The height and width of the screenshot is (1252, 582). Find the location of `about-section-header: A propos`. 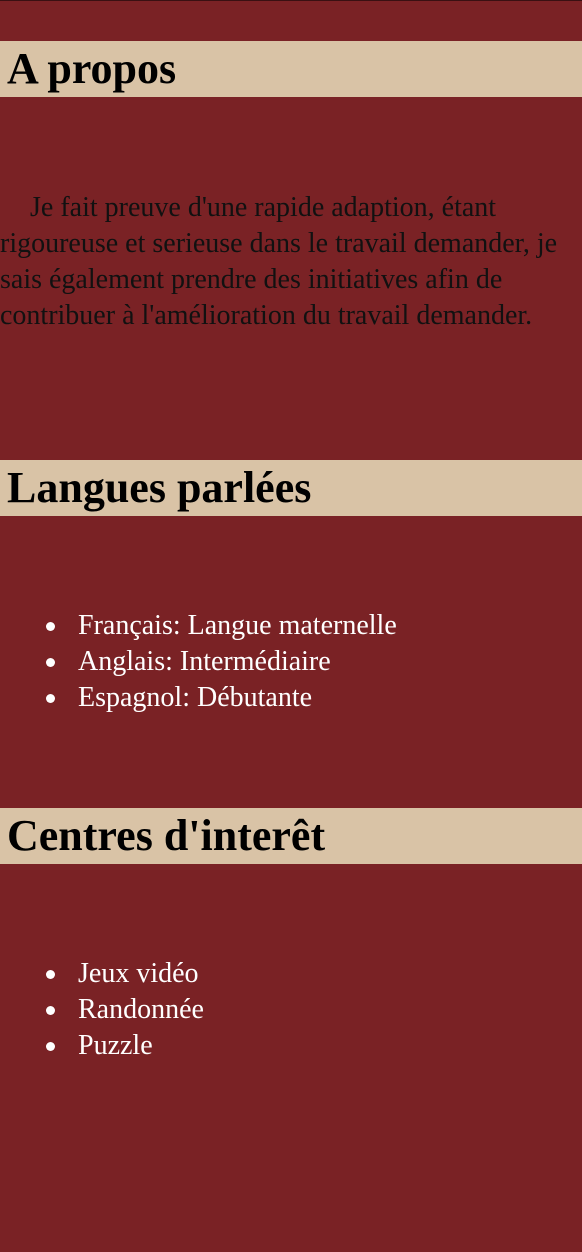

about-section-header: A propos is located at coordinates (291, 69).